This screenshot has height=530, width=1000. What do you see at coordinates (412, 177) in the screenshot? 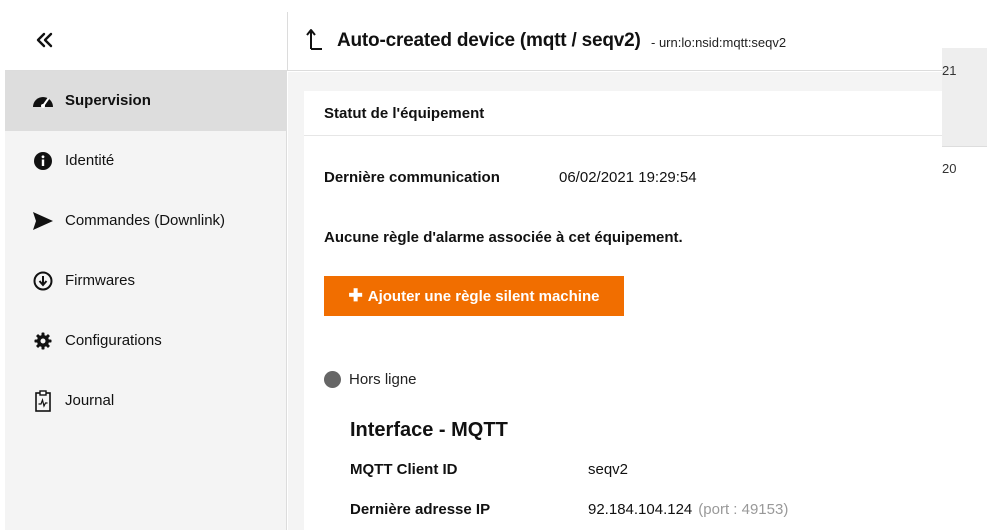
I see `last-communication-label: Dernière communication` at bounding box center [412, 177].